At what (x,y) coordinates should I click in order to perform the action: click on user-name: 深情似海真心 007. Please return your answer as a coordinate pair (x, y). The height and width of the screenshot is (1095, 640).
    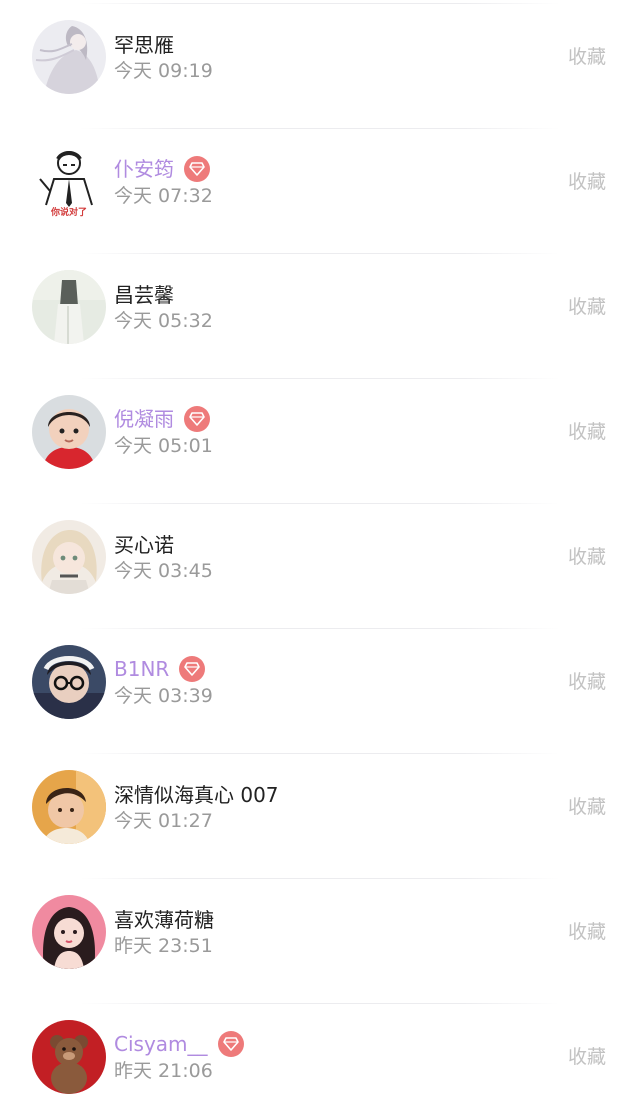
    Looking at the image, I should click on (196, 795).